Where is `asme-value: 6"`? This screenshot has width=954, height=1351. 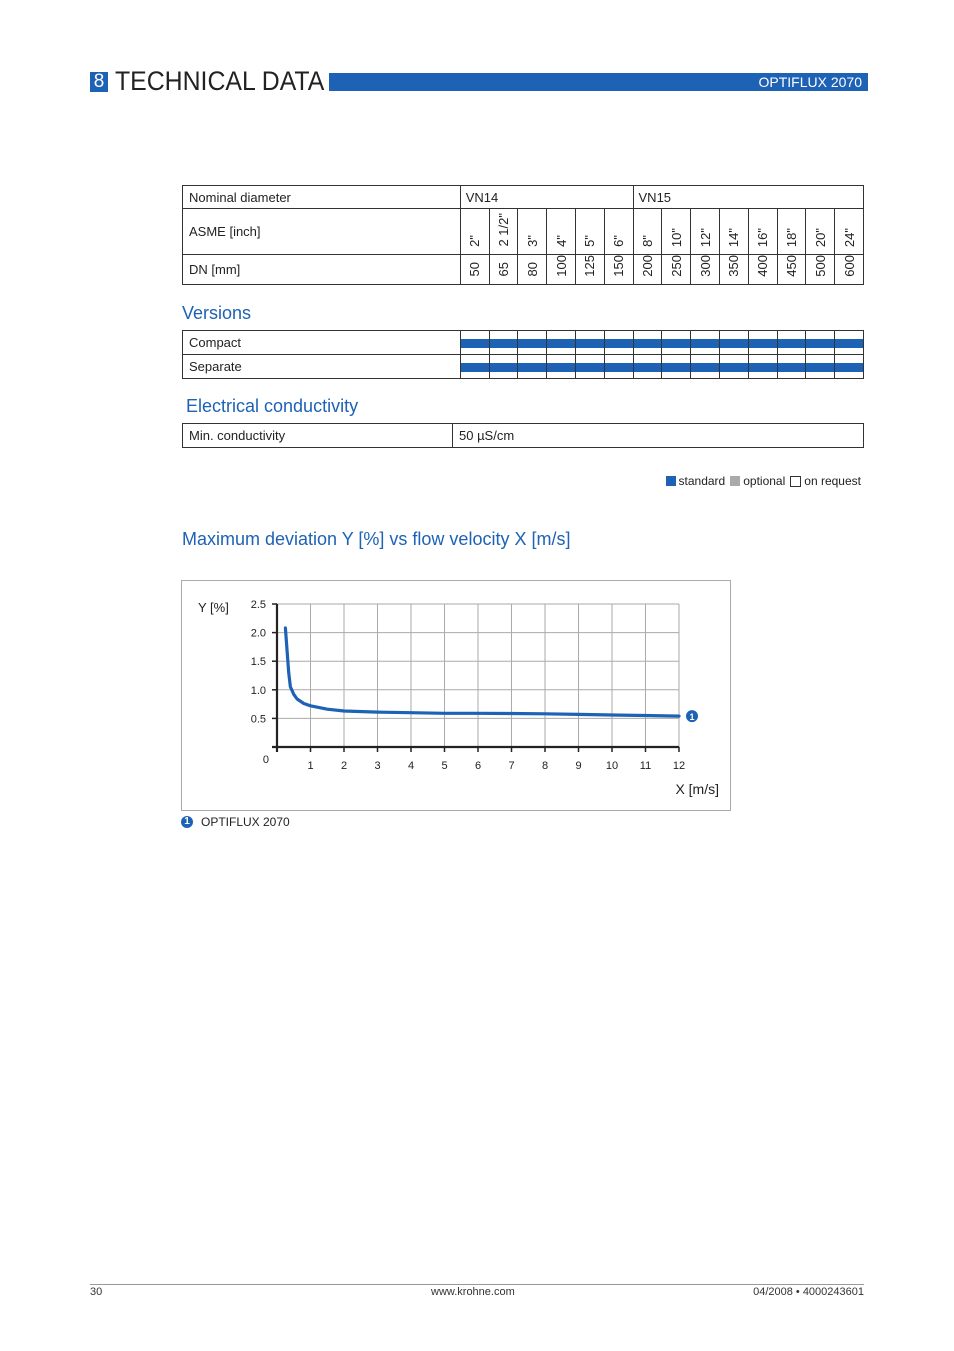
asme-value: 6" is located at coordinates (619, 241).